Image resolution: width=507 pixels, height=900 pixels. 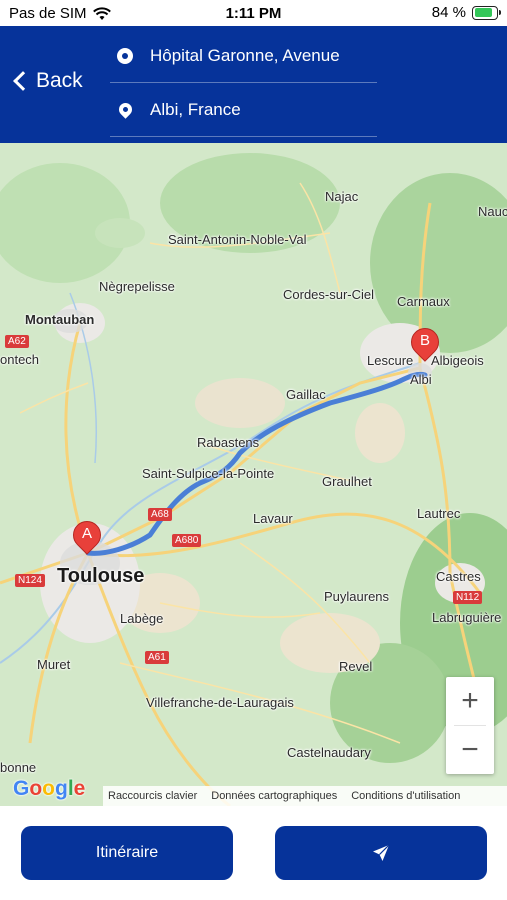 I want to click on place-label: Saint-Antonin-Noble-Val, so click(x=237, y=239).